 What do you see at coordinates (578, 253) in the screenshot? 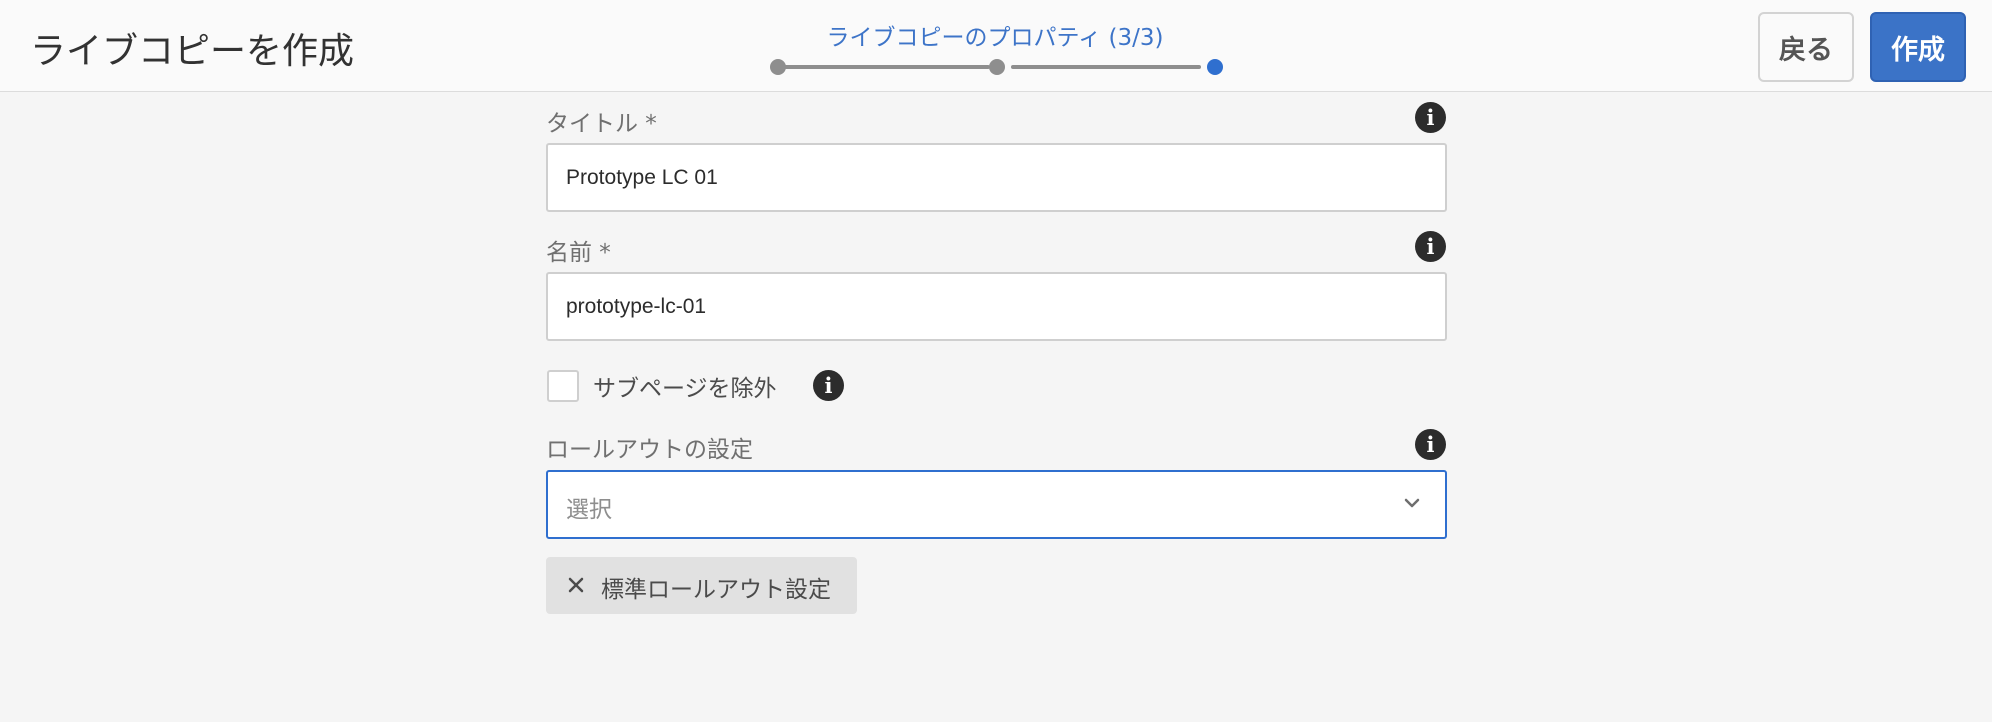
I see `name-field-label: 名前 *` at bounding box center [578, 253].